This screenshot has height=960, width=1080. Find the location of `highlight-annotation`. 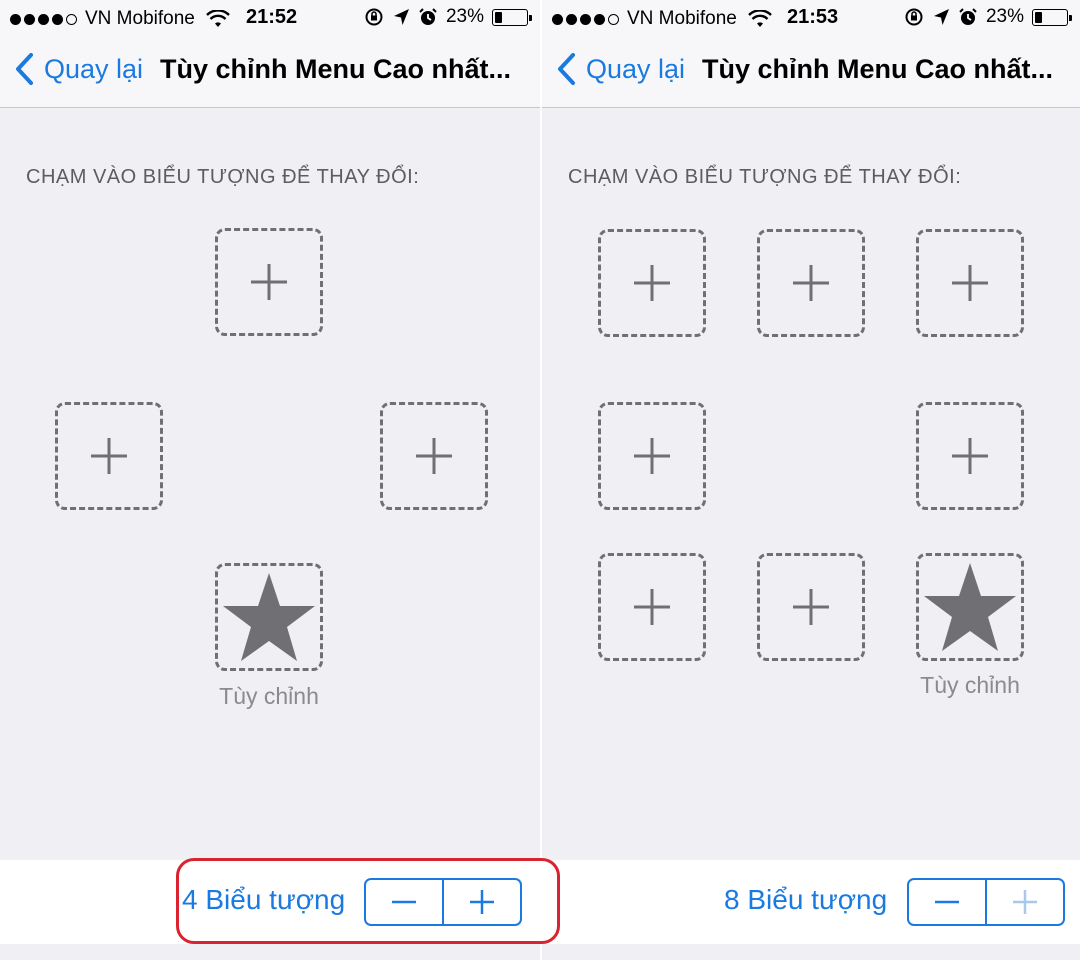

highlight-annotation is located at coordinates (368, 901).